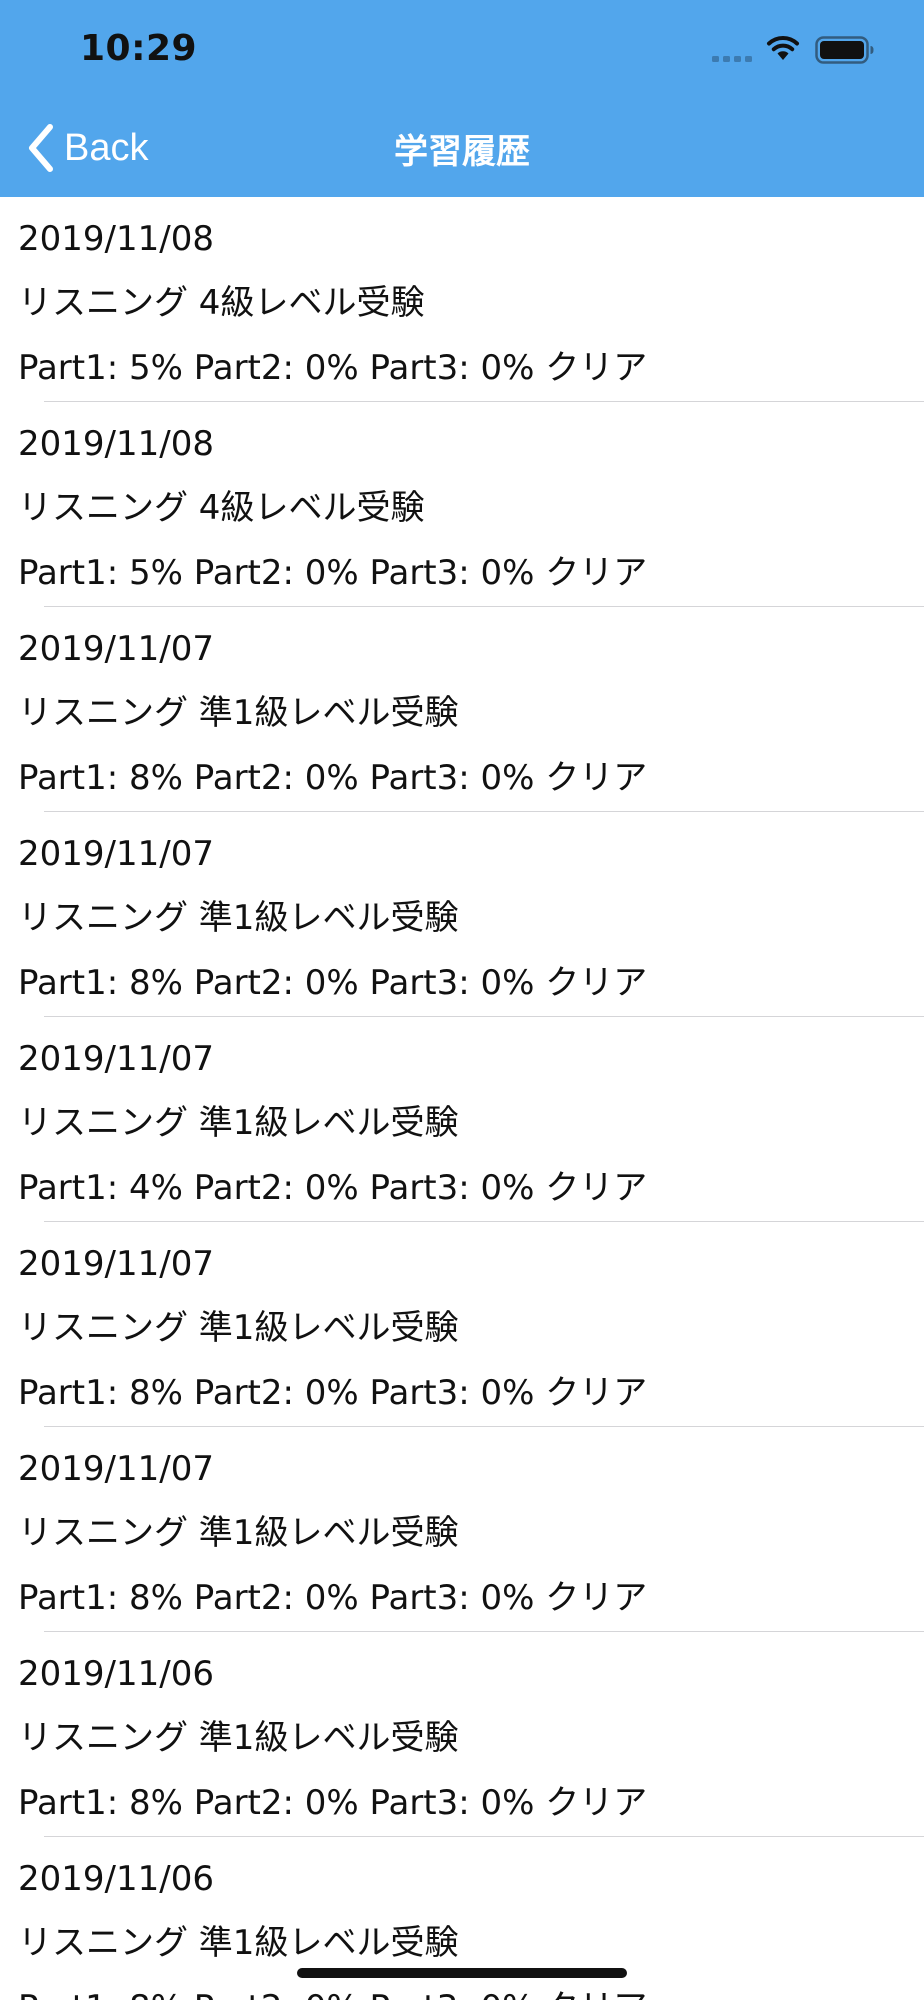 Image resolution: width=924 pixels, height=2000 pixels. What do you see at coordinates (844, 50) in the screenshot?
I see `battery-icon` at bounding box center [844, 50].